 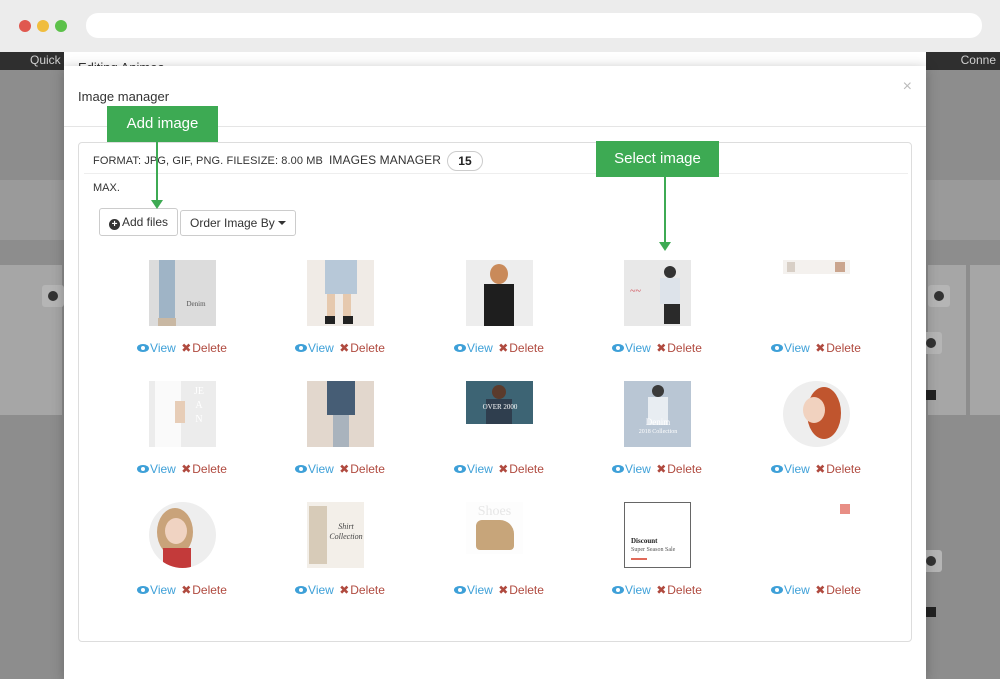 I want to click on image-item: Shirt Collection View ✖Delete, so click(x=340, y=559).